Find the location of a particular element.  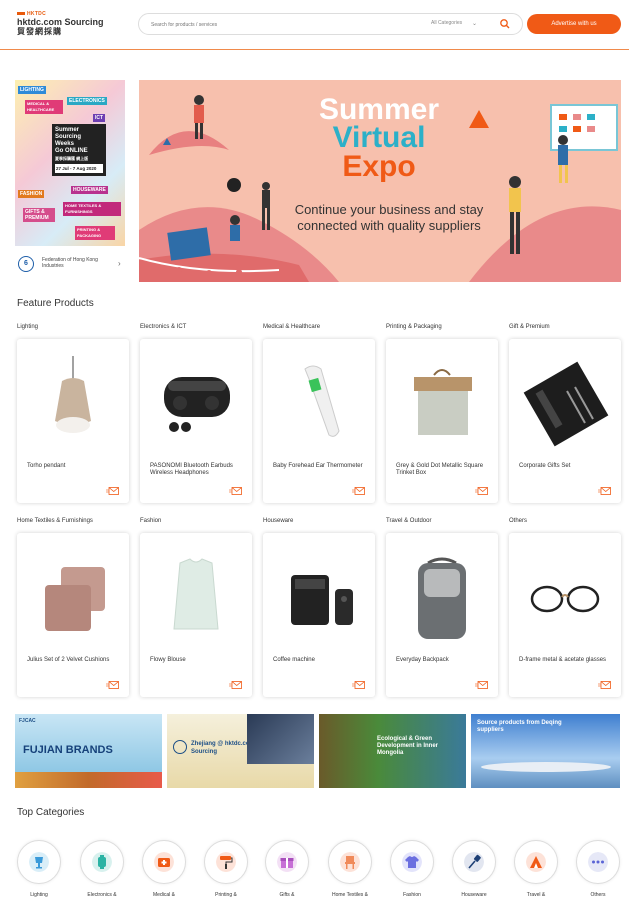

gift-icon is located at coordinates (287, 862).